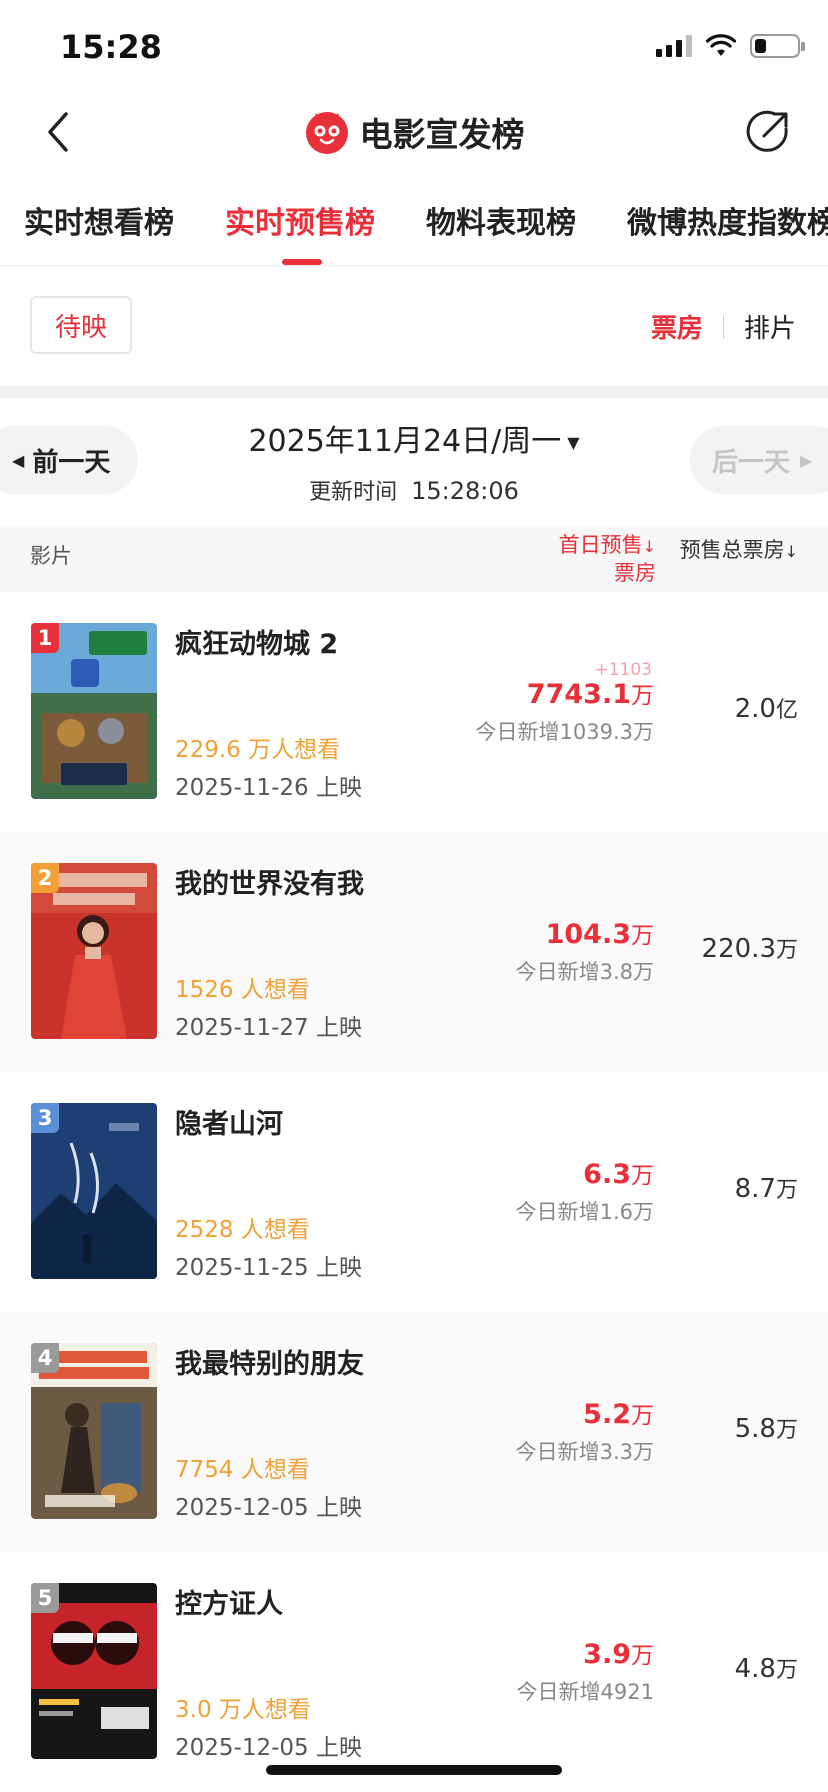 This screenshot has height=1792, width=828. What do you see at coordinates (501, 220) in the screenshot?
I see `tab-material-rank: 物料表现榜` at bounding box center [501, 220].